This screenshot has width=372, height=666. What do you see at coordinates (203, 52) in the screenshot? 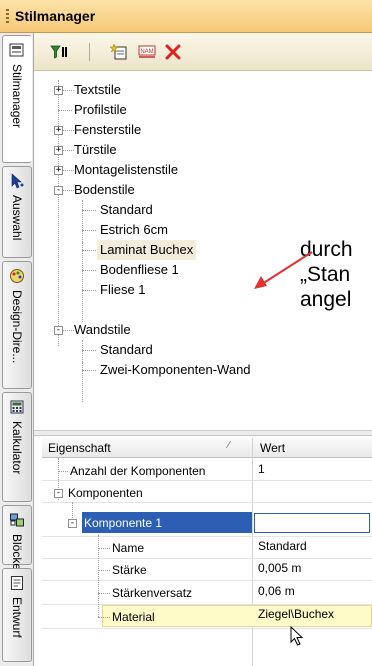
I see `toolbar: NAM` at bounding box center [203, 52].